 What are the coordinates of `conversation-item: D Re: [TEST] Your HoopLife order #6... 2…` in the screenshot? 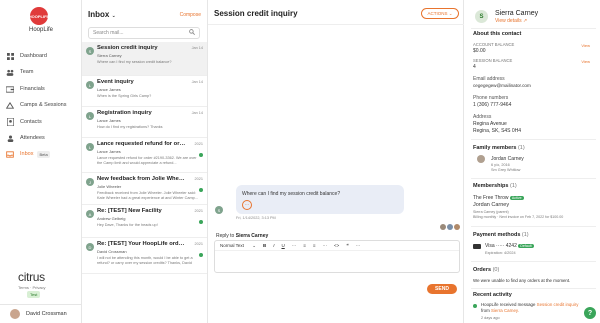 It's located at (144, 256).